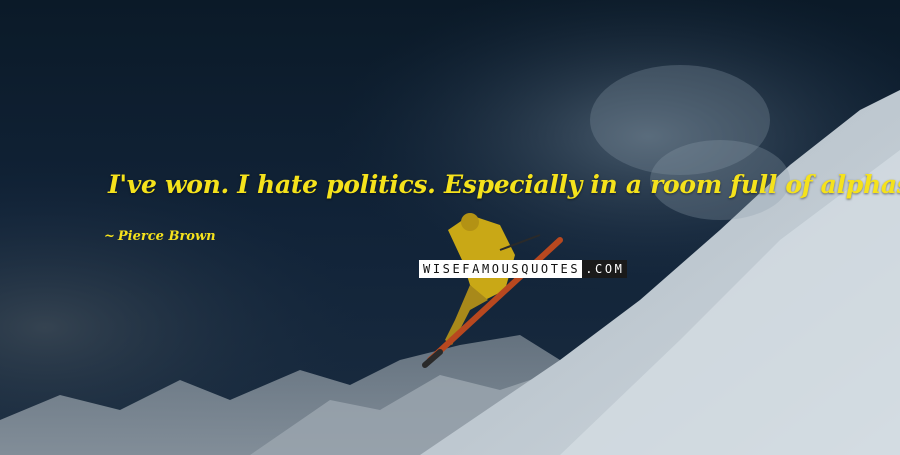 This screenshot has height=455, width=900. I want to click on watermark-dark-part: .COM, so click(604, 269).